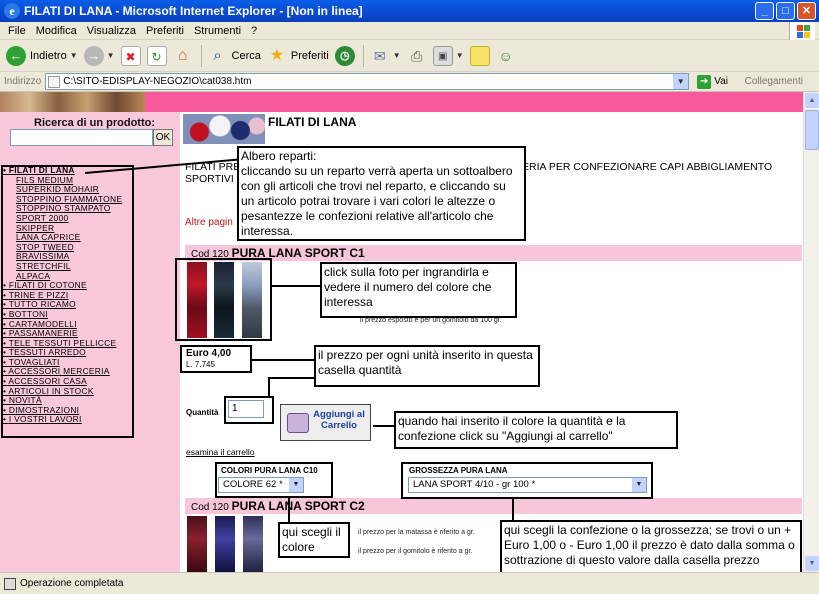 This screenshot has width=819, height=594. I want to click on status-text: Operazione completata, so click(72, 583).